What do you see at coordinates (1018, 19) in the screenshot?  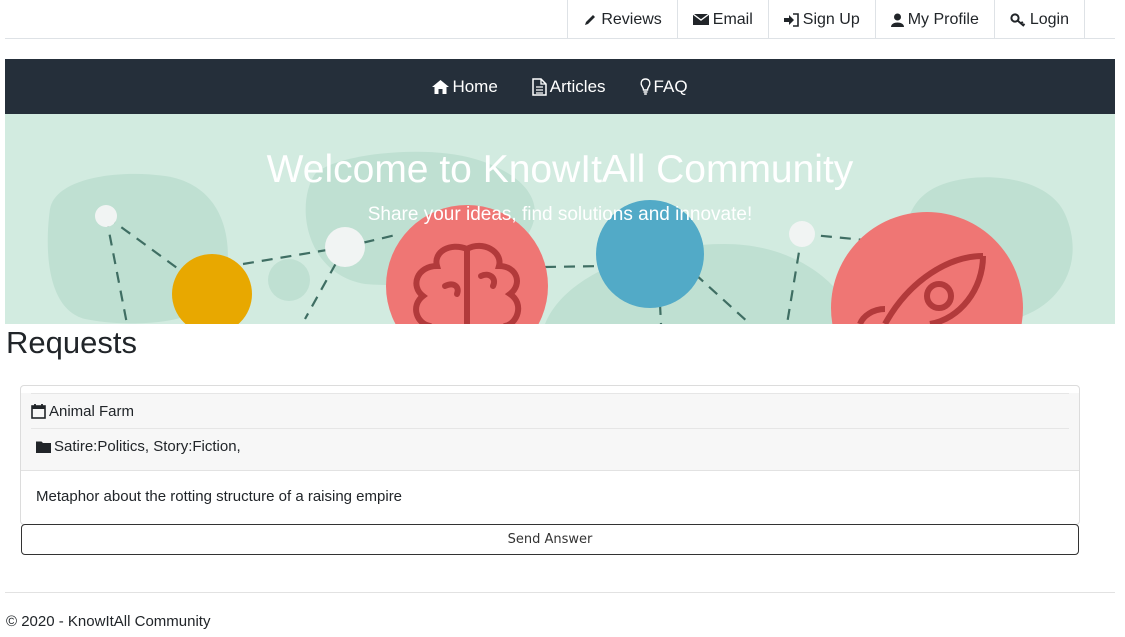 I see `key-icon` at bounding box center [1018, 19].